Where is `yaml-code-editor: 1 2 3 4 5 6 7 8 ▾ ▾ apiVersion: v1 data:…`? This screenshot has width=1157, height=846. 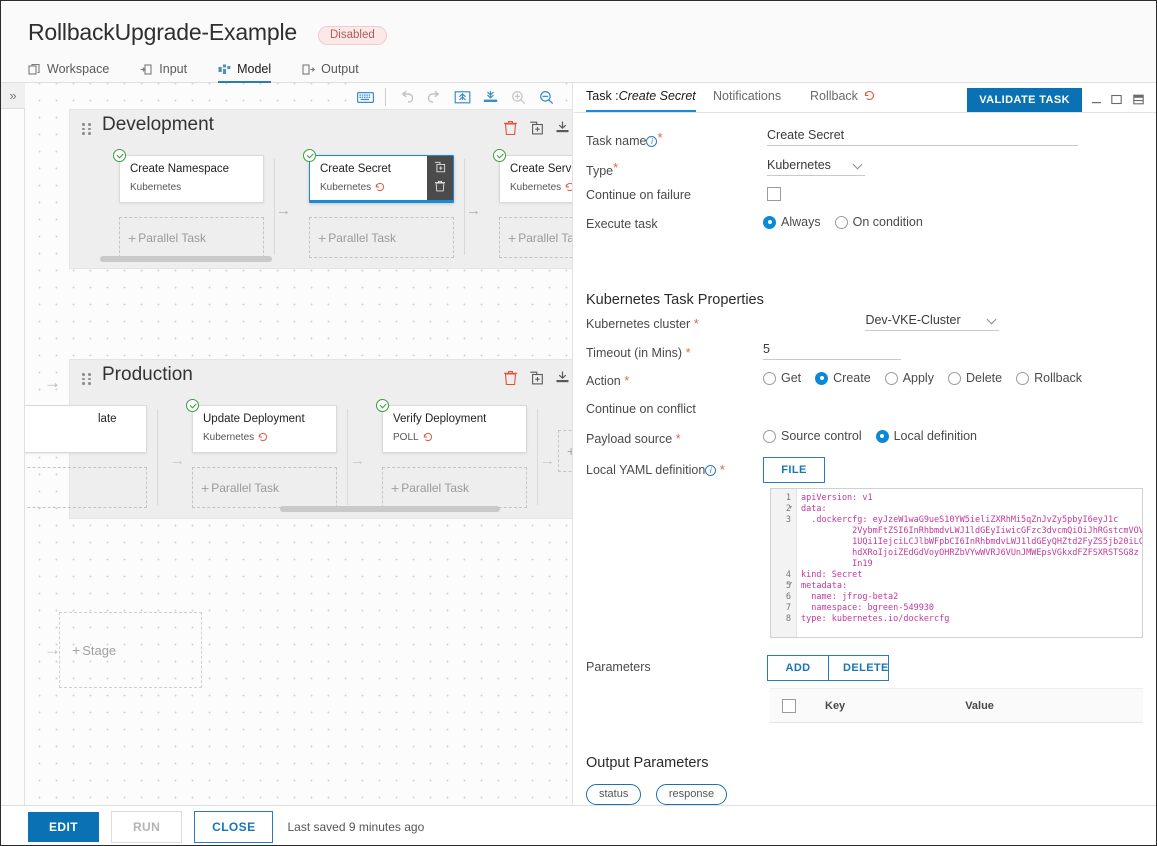
yaml-code-editor: 1 2 3 4 5 6 7 8 ▾ ▾ apiVersion: v1 data:… is located at coordinates (956, 563).